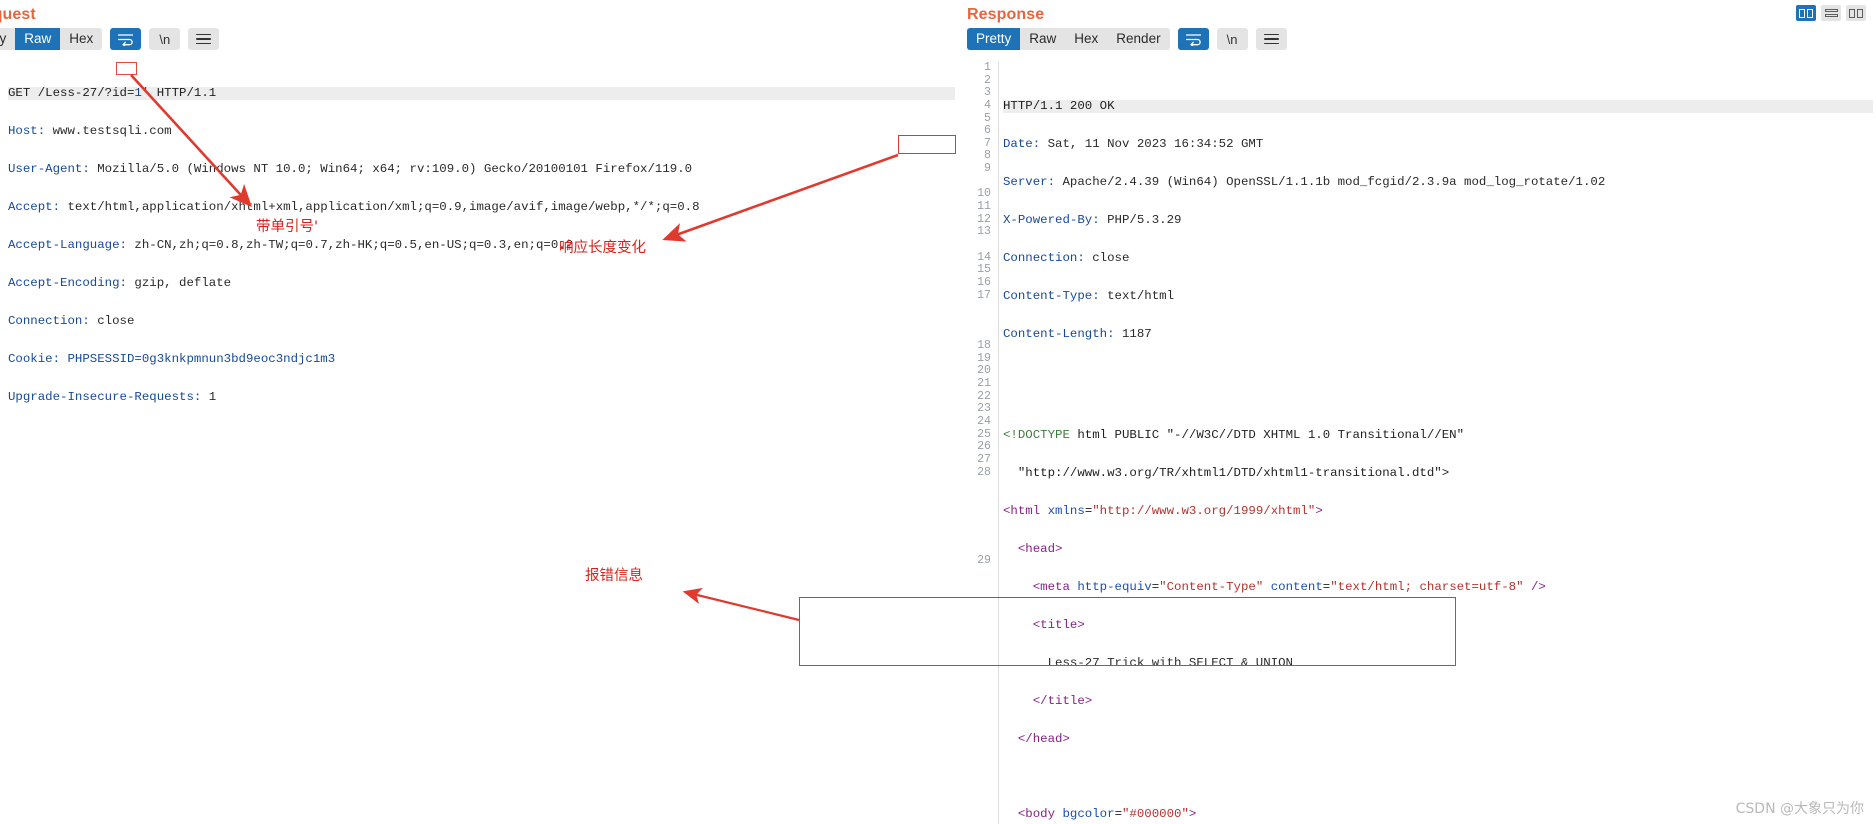  What do you see at coordinates (780, 197) in the screenshot?
I see `arrow-to-response-length-note` at bounding box center [780, 197].